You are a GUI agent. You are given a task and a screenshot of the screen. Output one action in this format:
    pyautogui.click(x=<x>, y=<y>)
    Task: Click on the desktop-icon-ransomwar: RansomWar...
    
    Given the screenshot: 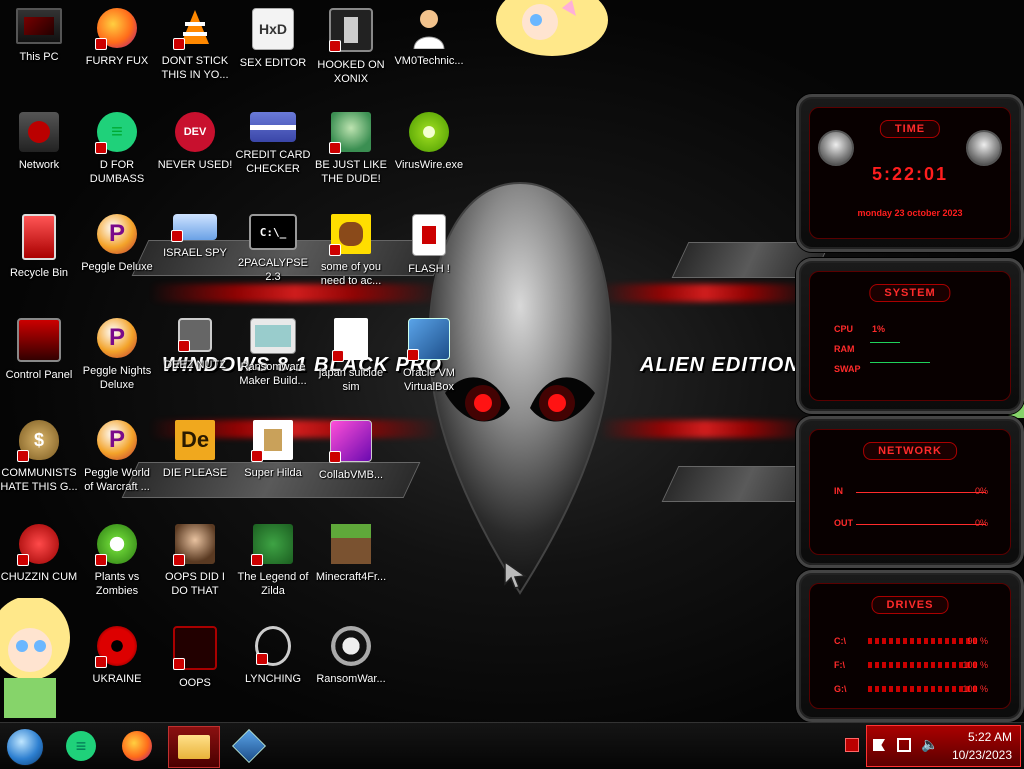 What is the action you would take?
    pyautogui.click(x=351, y=656)
    